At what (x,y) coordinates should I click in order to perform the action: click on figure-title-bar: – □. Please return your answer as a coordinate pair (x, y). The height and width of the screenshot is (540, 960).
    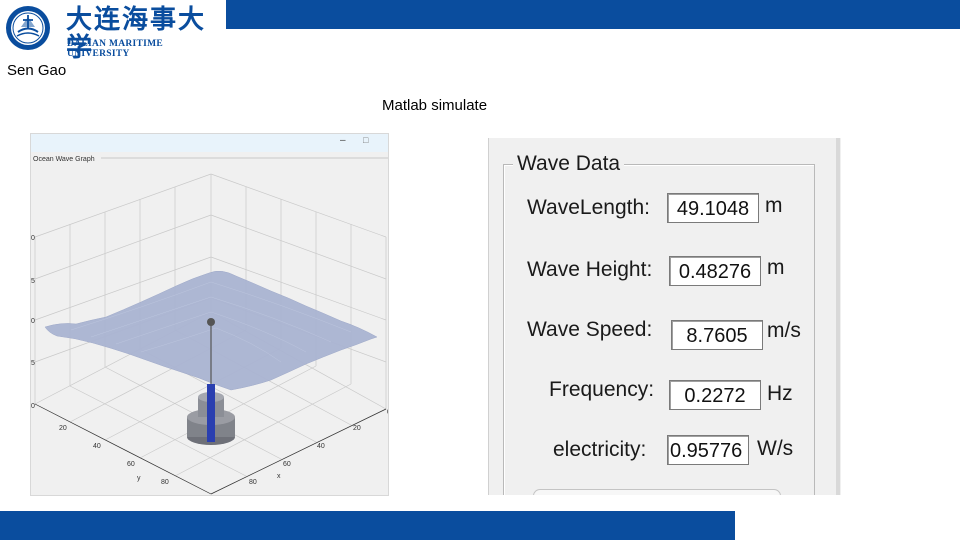
    Looking at the image, I should click on (209, 143).